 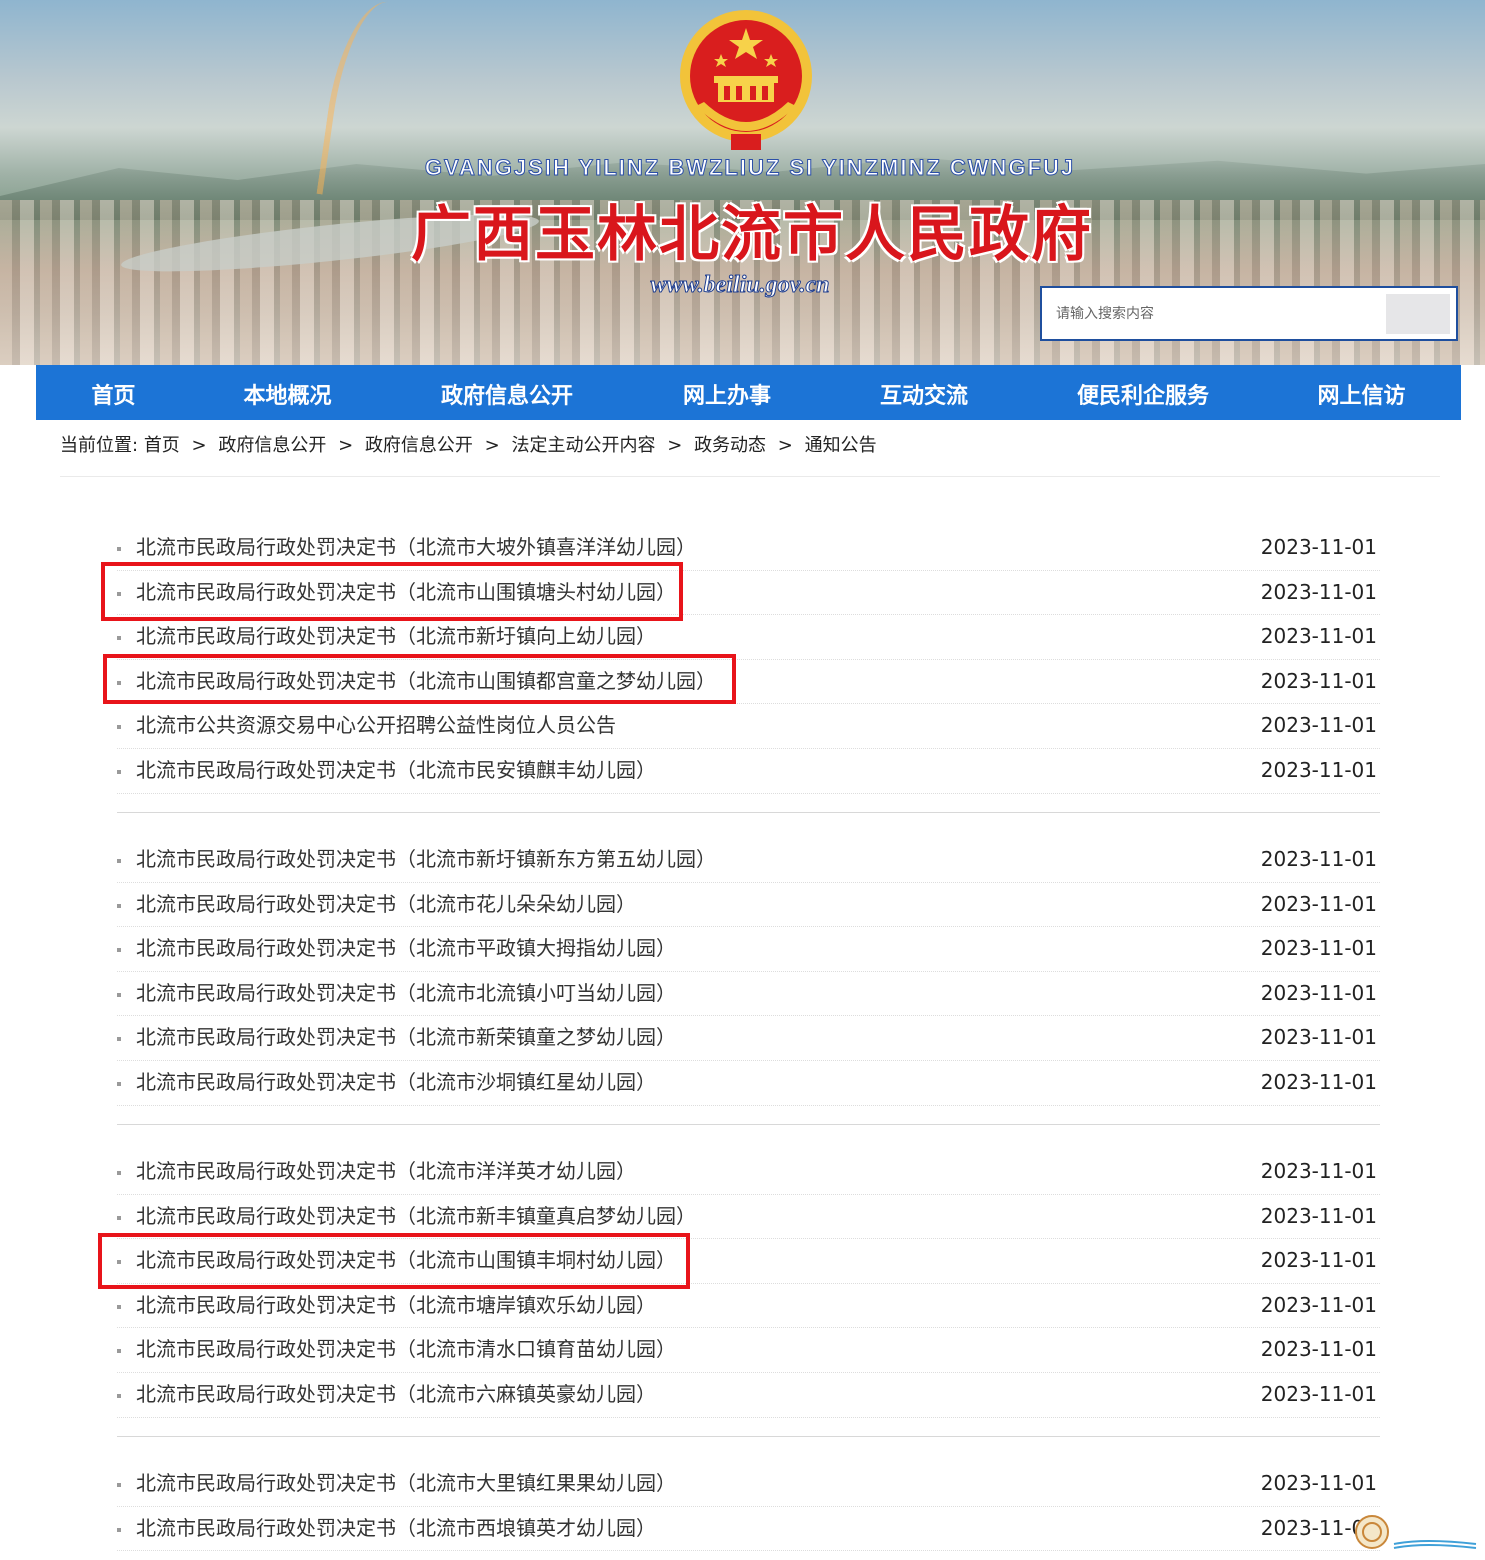 What do you see at coordinates (386, 1172) in the screenshot?
I see `list-item-title: 北流市民政局行政处罚决定书（北流市洋洋英才幼儿园）` at bounding box center [386, 1172].